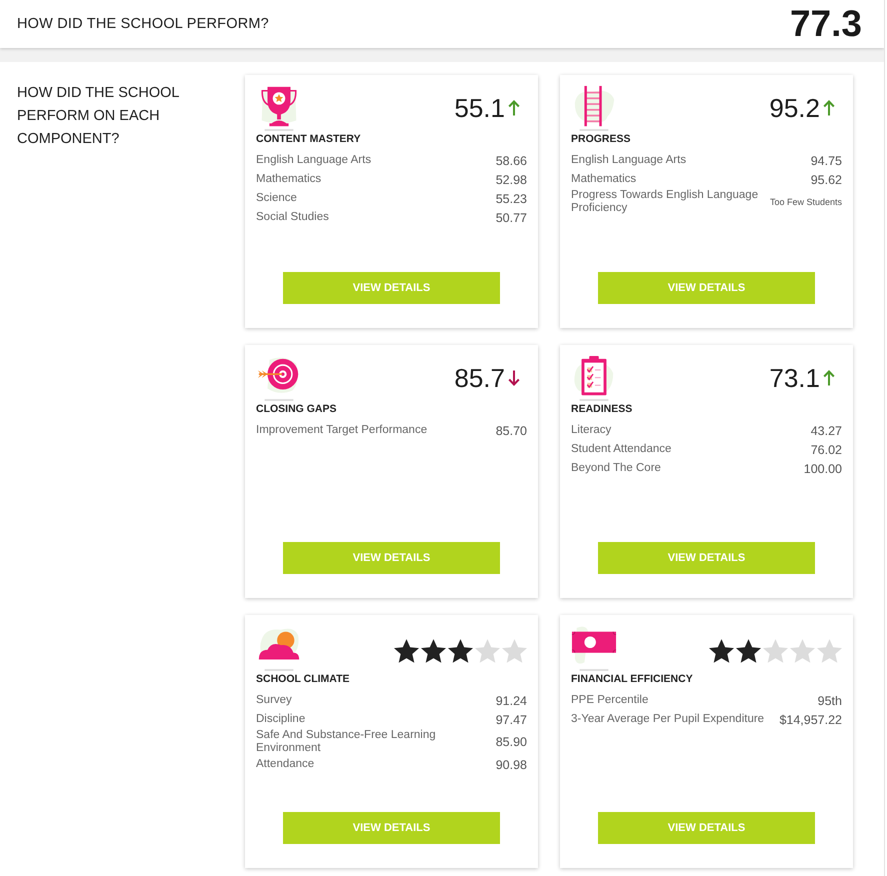 The height and width of the screenshot is (876, 887). What do you see at coordinates (346, 742) in the screenshot?
I see `metric-label: Safe And Substance-Free Learning Environment` at bounding box center [346, 742].